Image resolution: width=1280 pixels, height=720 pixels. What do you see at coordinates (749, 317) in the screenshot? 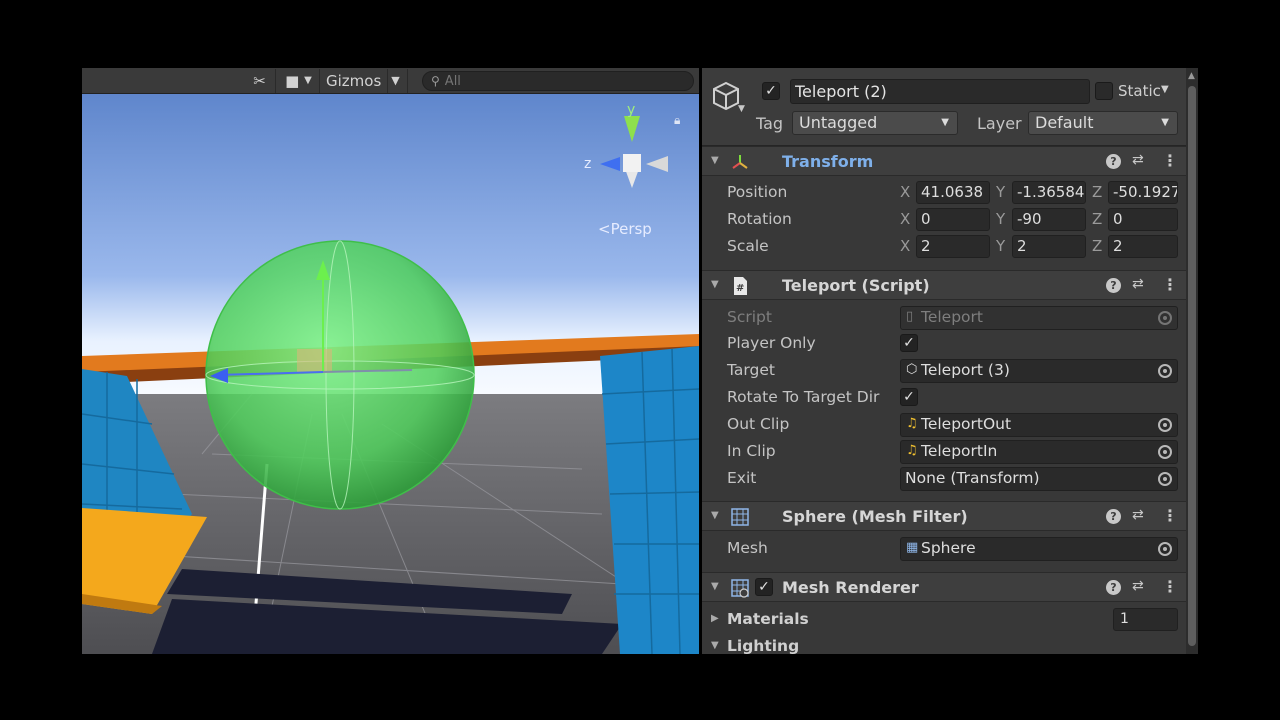
I see `script-label: Script` at bounding box center [749, 317].